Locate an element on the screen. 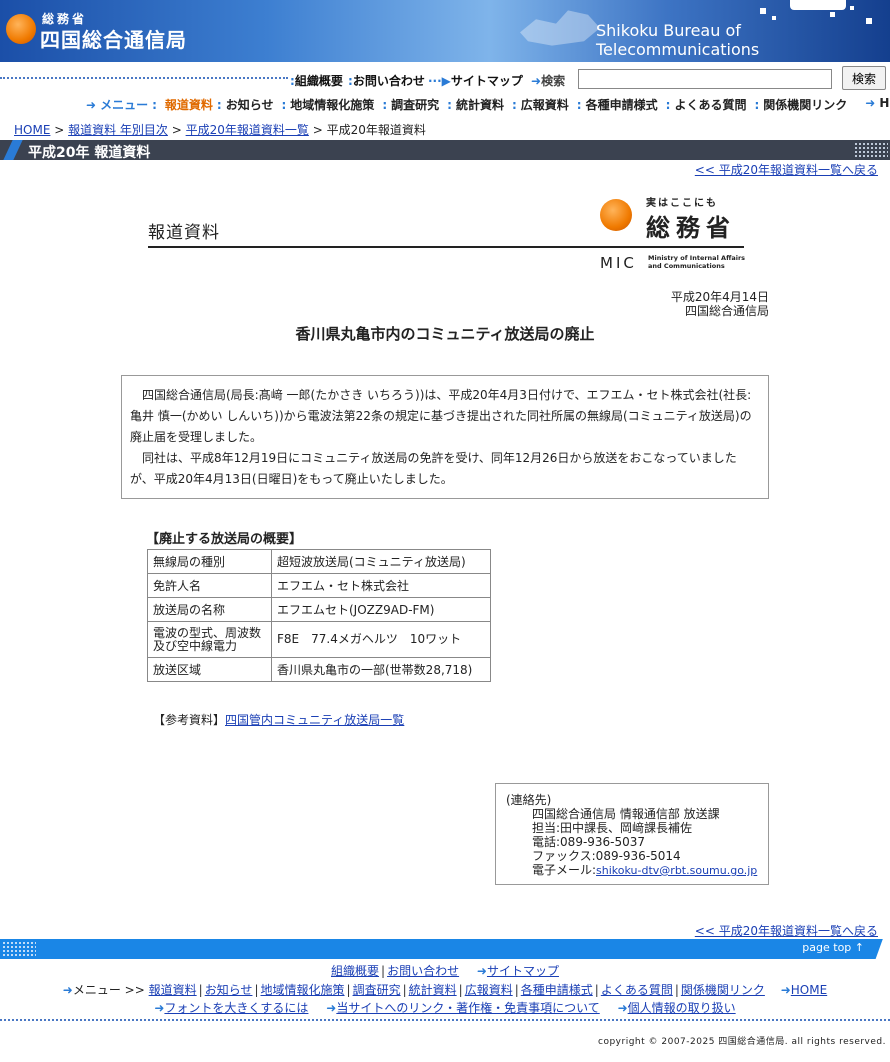 The image size is (890, 1062). mic-logo-icon is located at coordinates (616, 215).